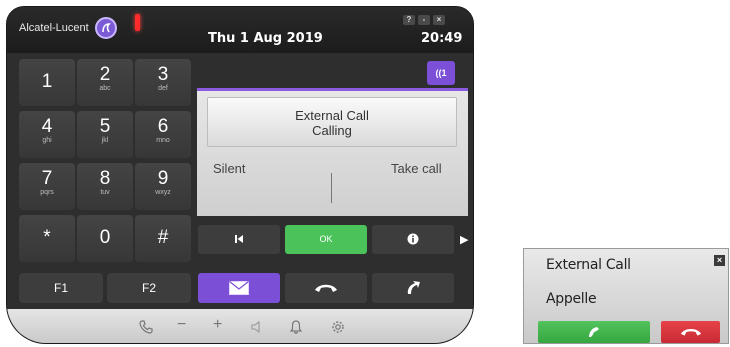 The image size is (730, 347). I want to click on key-4: 4 ghi, so click(47, 134).